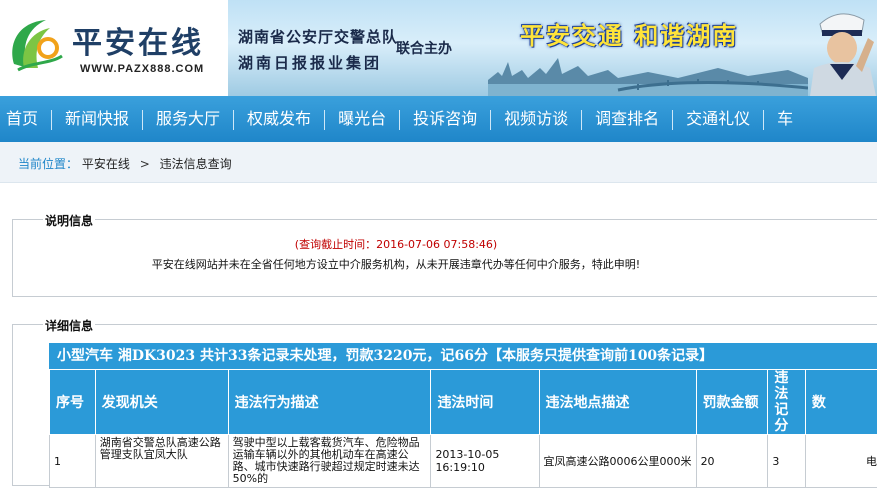 This screenshot has height=488, width=877. What do you see at coordinates (627, 119) in the screenshot?
I see `nav-item-survey-ranking: 调查排名` at bounding box center [627, 119].